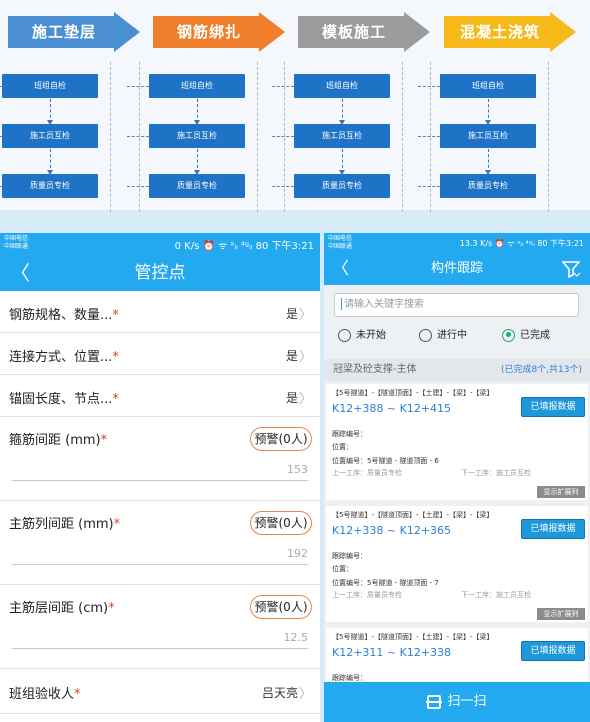  I want to click on measure-input: 12.5, so click(296, 637).